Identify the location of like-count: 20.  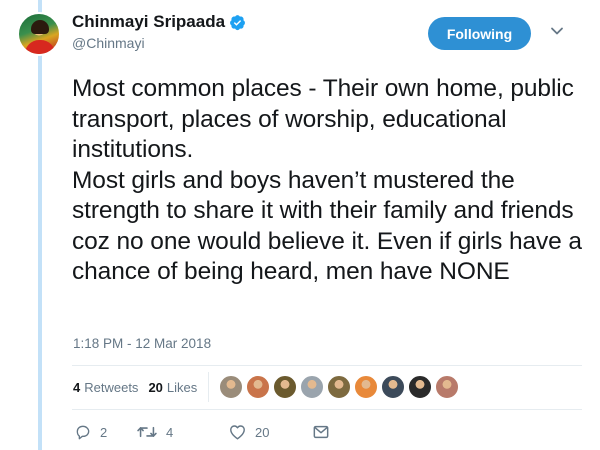
(262, 432).